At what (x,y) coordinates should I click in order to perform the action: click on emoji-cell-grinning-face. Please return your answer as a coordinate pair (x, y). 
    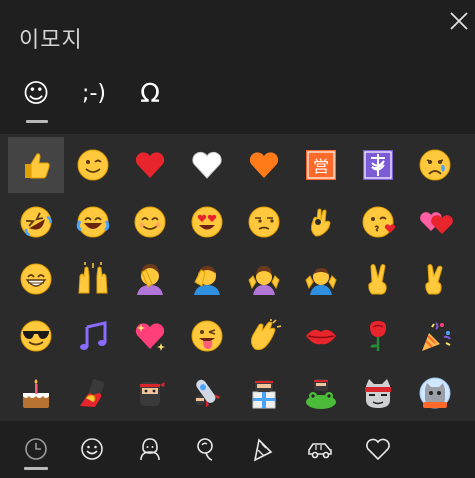
    Looking at the image, I should click on (36, 279).